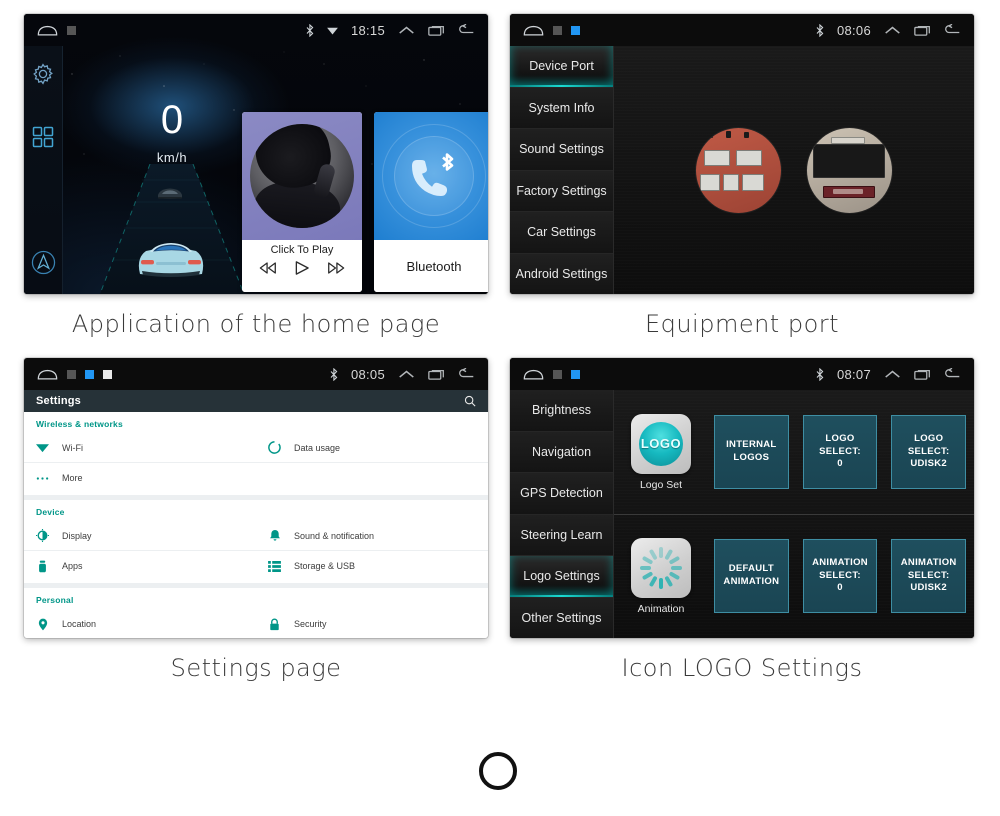 This screenshot has width=1000, height=816. I want to click on sidebar-label: Factory Settings, so click(561, 190).